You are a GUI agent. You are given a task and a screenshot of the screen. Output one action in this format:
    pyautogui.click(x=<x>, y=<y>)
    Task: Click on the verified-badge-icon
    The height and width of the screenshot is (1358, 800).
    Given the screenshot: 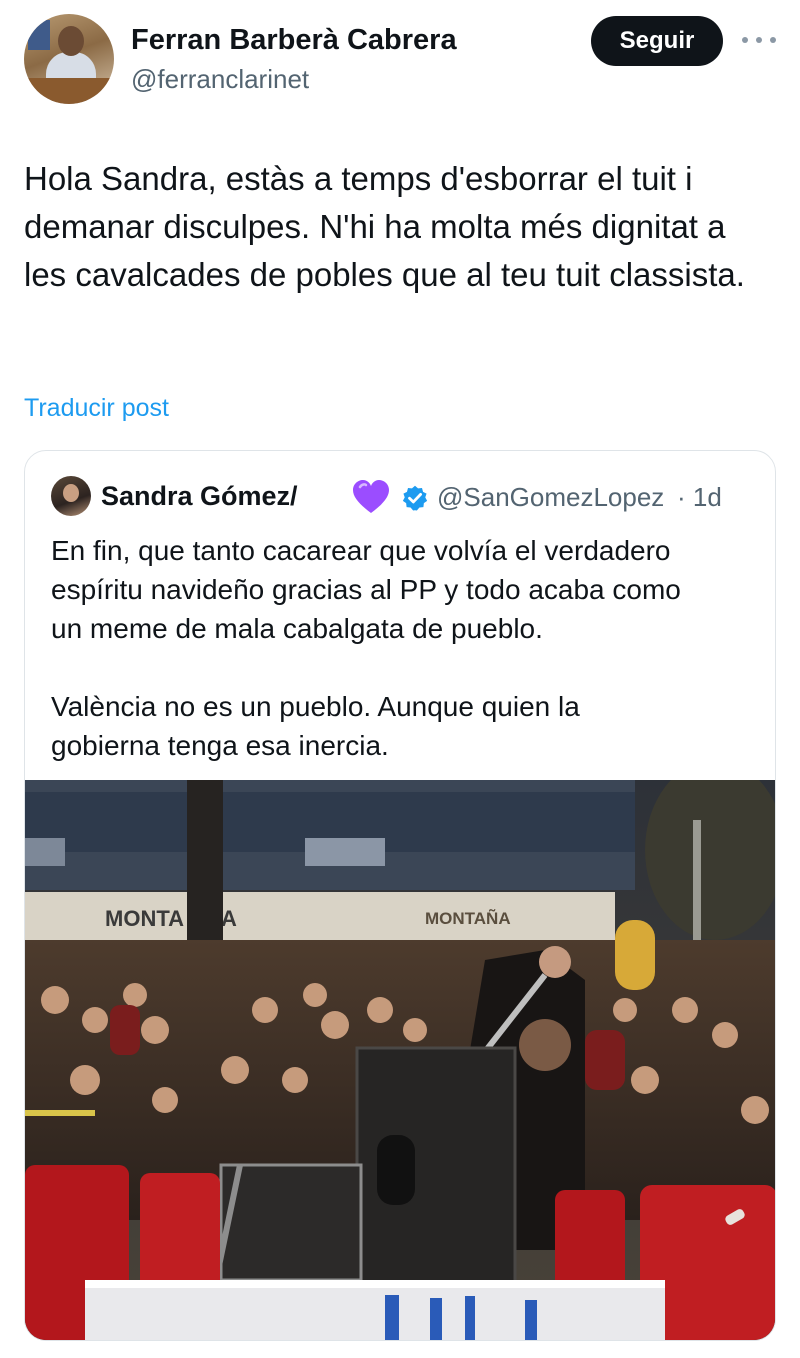 What is the action you would take?
    pyautogui.click(x=415, y=498)
    